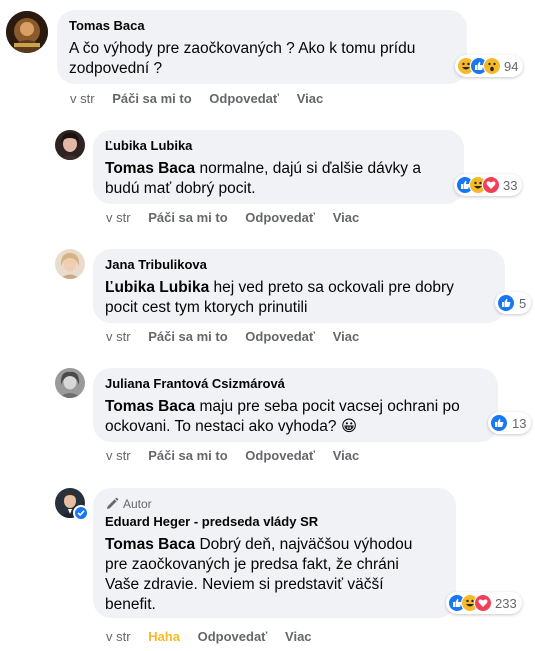  Describe the element at coordinates (306, 544) in the screenshot. I see `comment-text-segment: Dobrý deň, najväčšou výhodou` at that location.